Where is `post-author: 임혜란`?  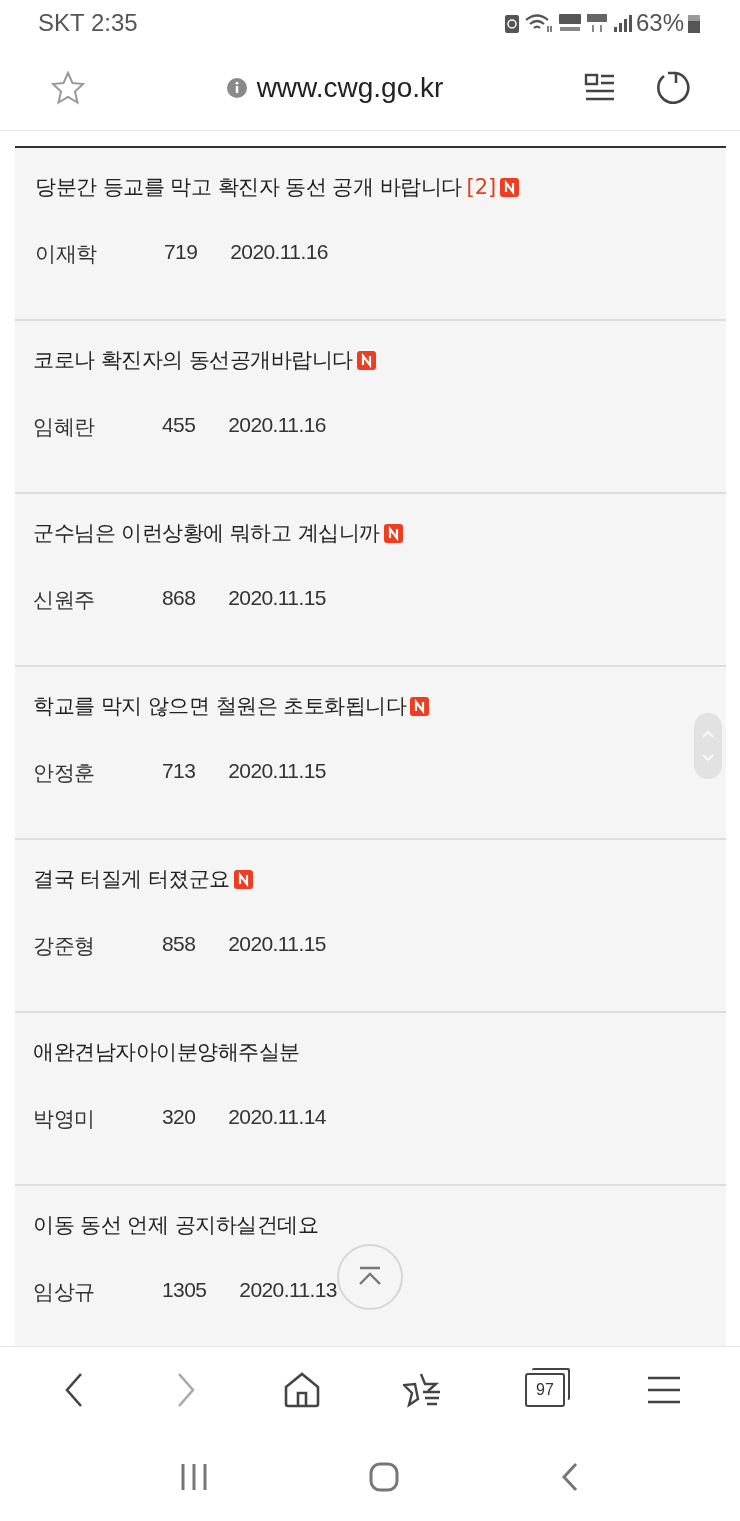 post-author: 임혜란 is located at coordinates (64, 427).